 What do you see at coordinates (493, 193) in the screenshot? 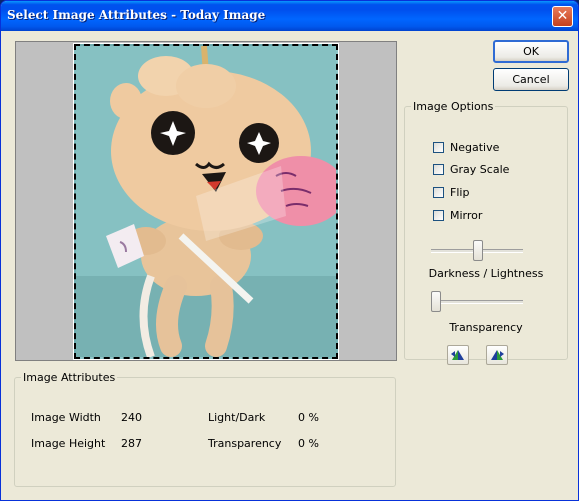
I see `flip-checkbox: Flip` at bounding box center [493, 193].